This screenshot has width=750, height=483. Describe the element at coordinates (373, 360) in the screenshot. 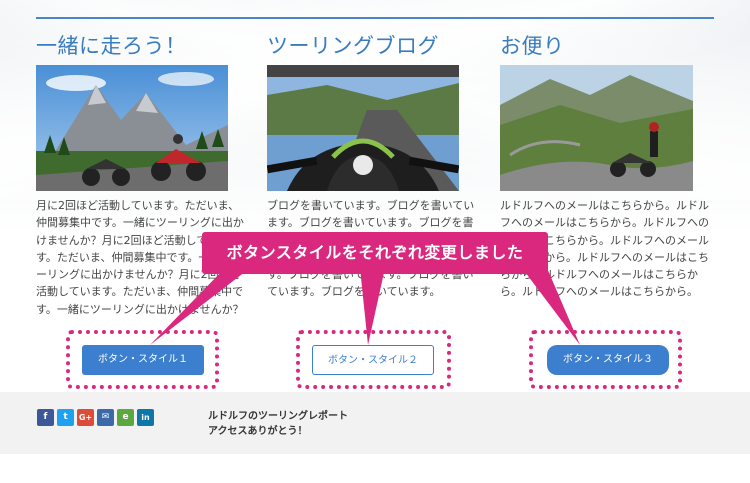

I see `button-style-2: ボタン・スタイル２` at that location.